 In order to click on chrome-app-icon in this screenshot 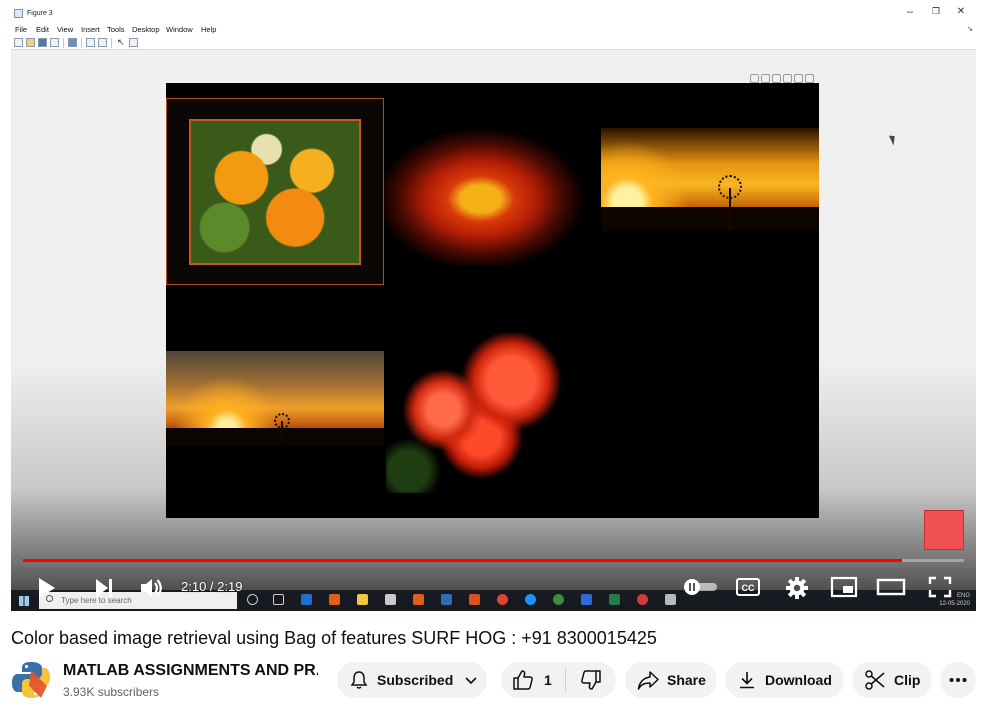, I will do `click(502, 599)`.